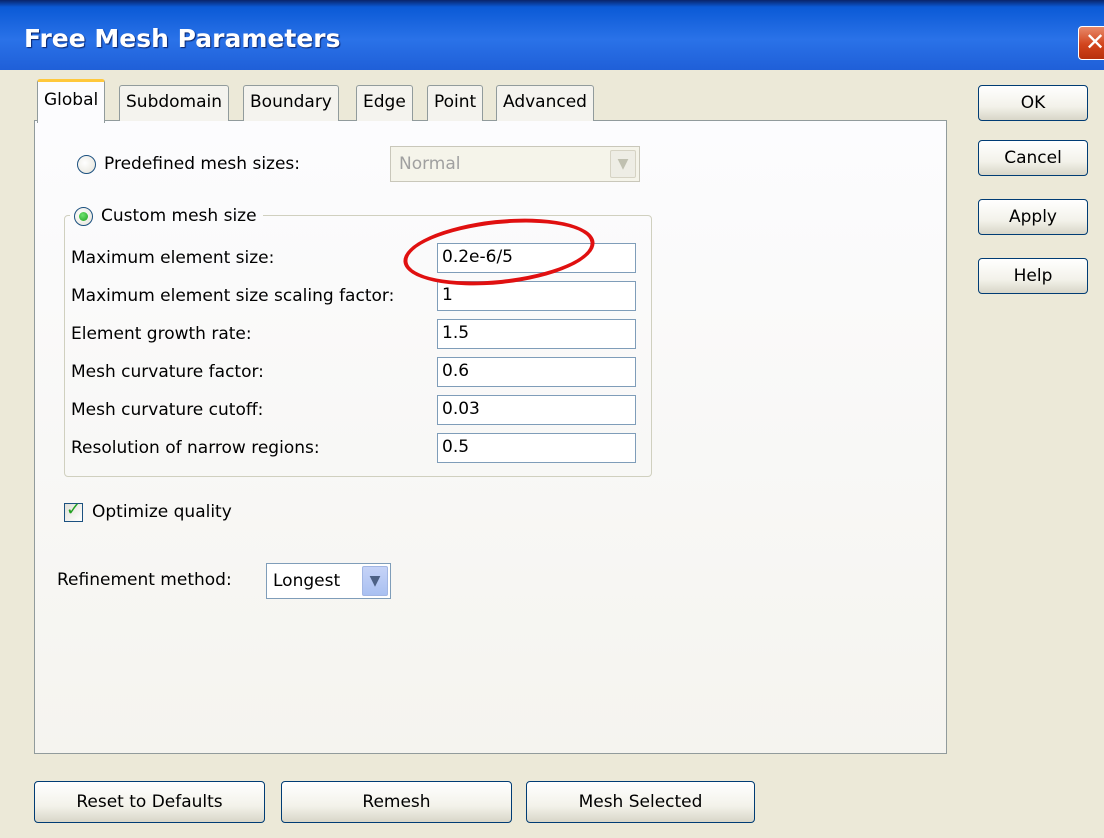  Describe the element at coordinates (1033, 276) in the screenshot. I see `help-button: Help` at that location.